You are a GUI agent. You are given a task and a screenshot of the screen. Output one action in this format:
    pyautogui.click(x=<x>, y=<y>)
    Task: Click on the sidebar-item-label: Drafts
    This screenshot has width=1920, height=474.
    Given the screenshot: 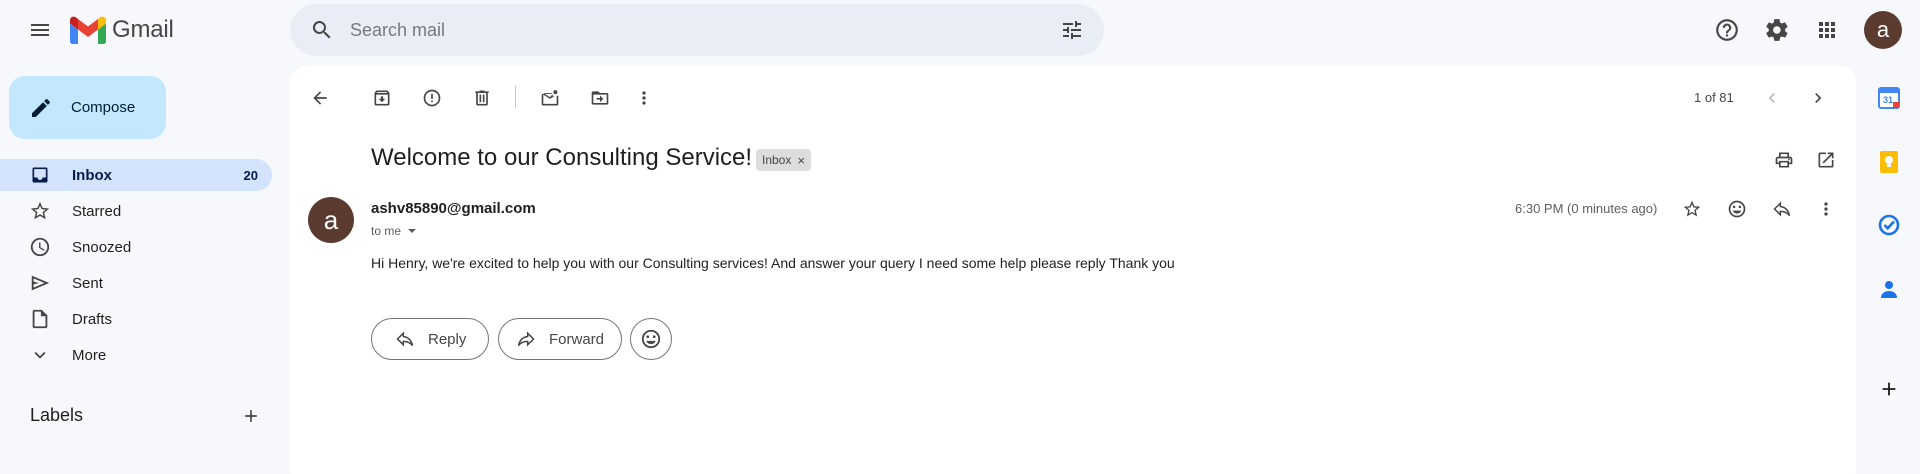 What is the action you would take?
    pyautogui.click(x=92, y=319)
    